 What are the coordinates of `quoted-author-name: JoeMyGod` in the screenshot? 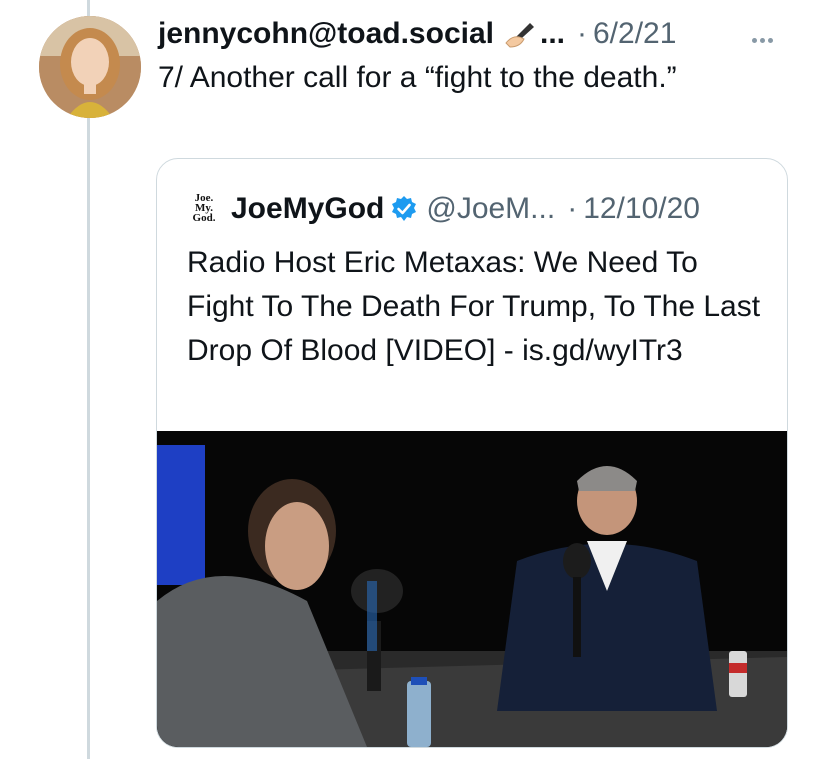 It's located at (307, 209).